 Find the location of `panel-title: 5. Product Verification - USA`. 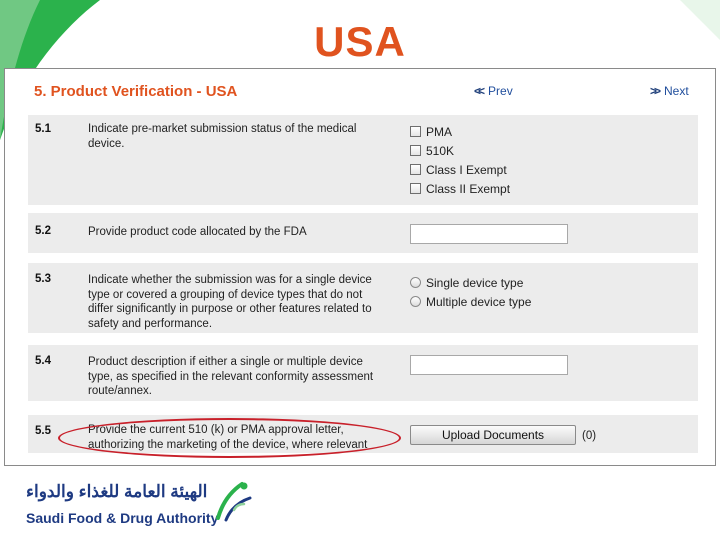

panel-title: 5. Product Verification - USA is located at coordinates (136, 91).